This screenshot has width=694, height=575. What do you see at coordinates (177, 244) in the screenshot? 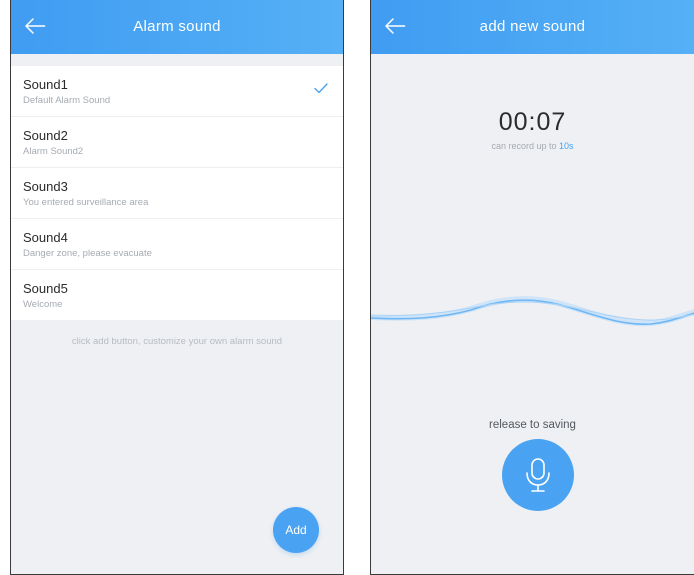
I see `sound-item-4: Sound4 Danger zone, please evacuate` at bounding box center [177, 244].